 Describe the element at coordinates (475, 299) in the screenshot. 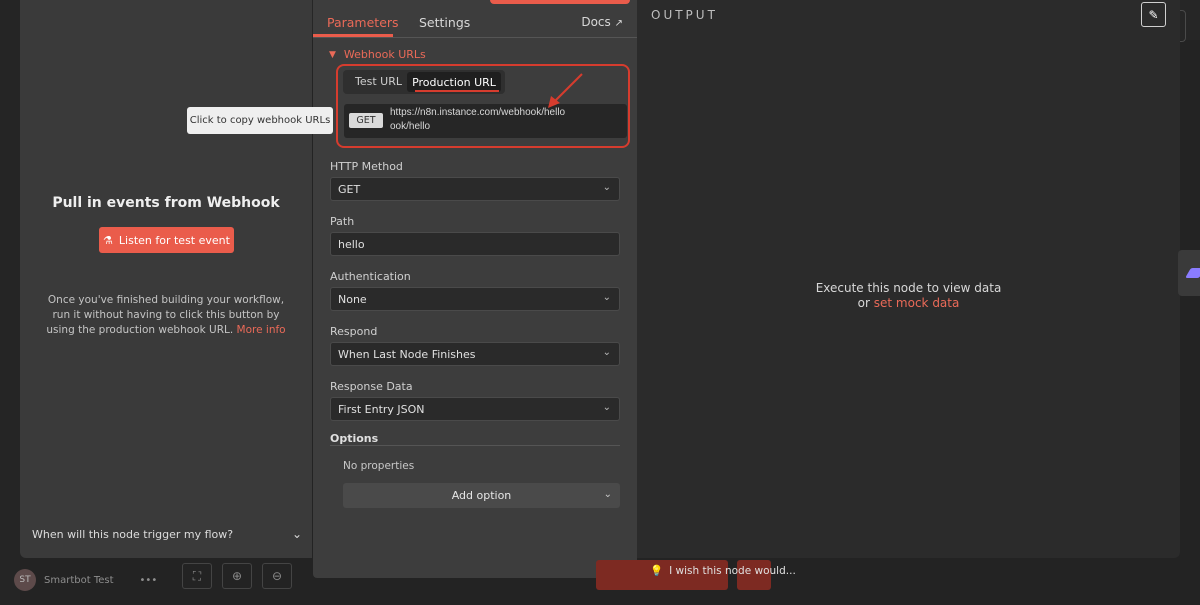

I see `authentication-select: None ⌄` at that location.